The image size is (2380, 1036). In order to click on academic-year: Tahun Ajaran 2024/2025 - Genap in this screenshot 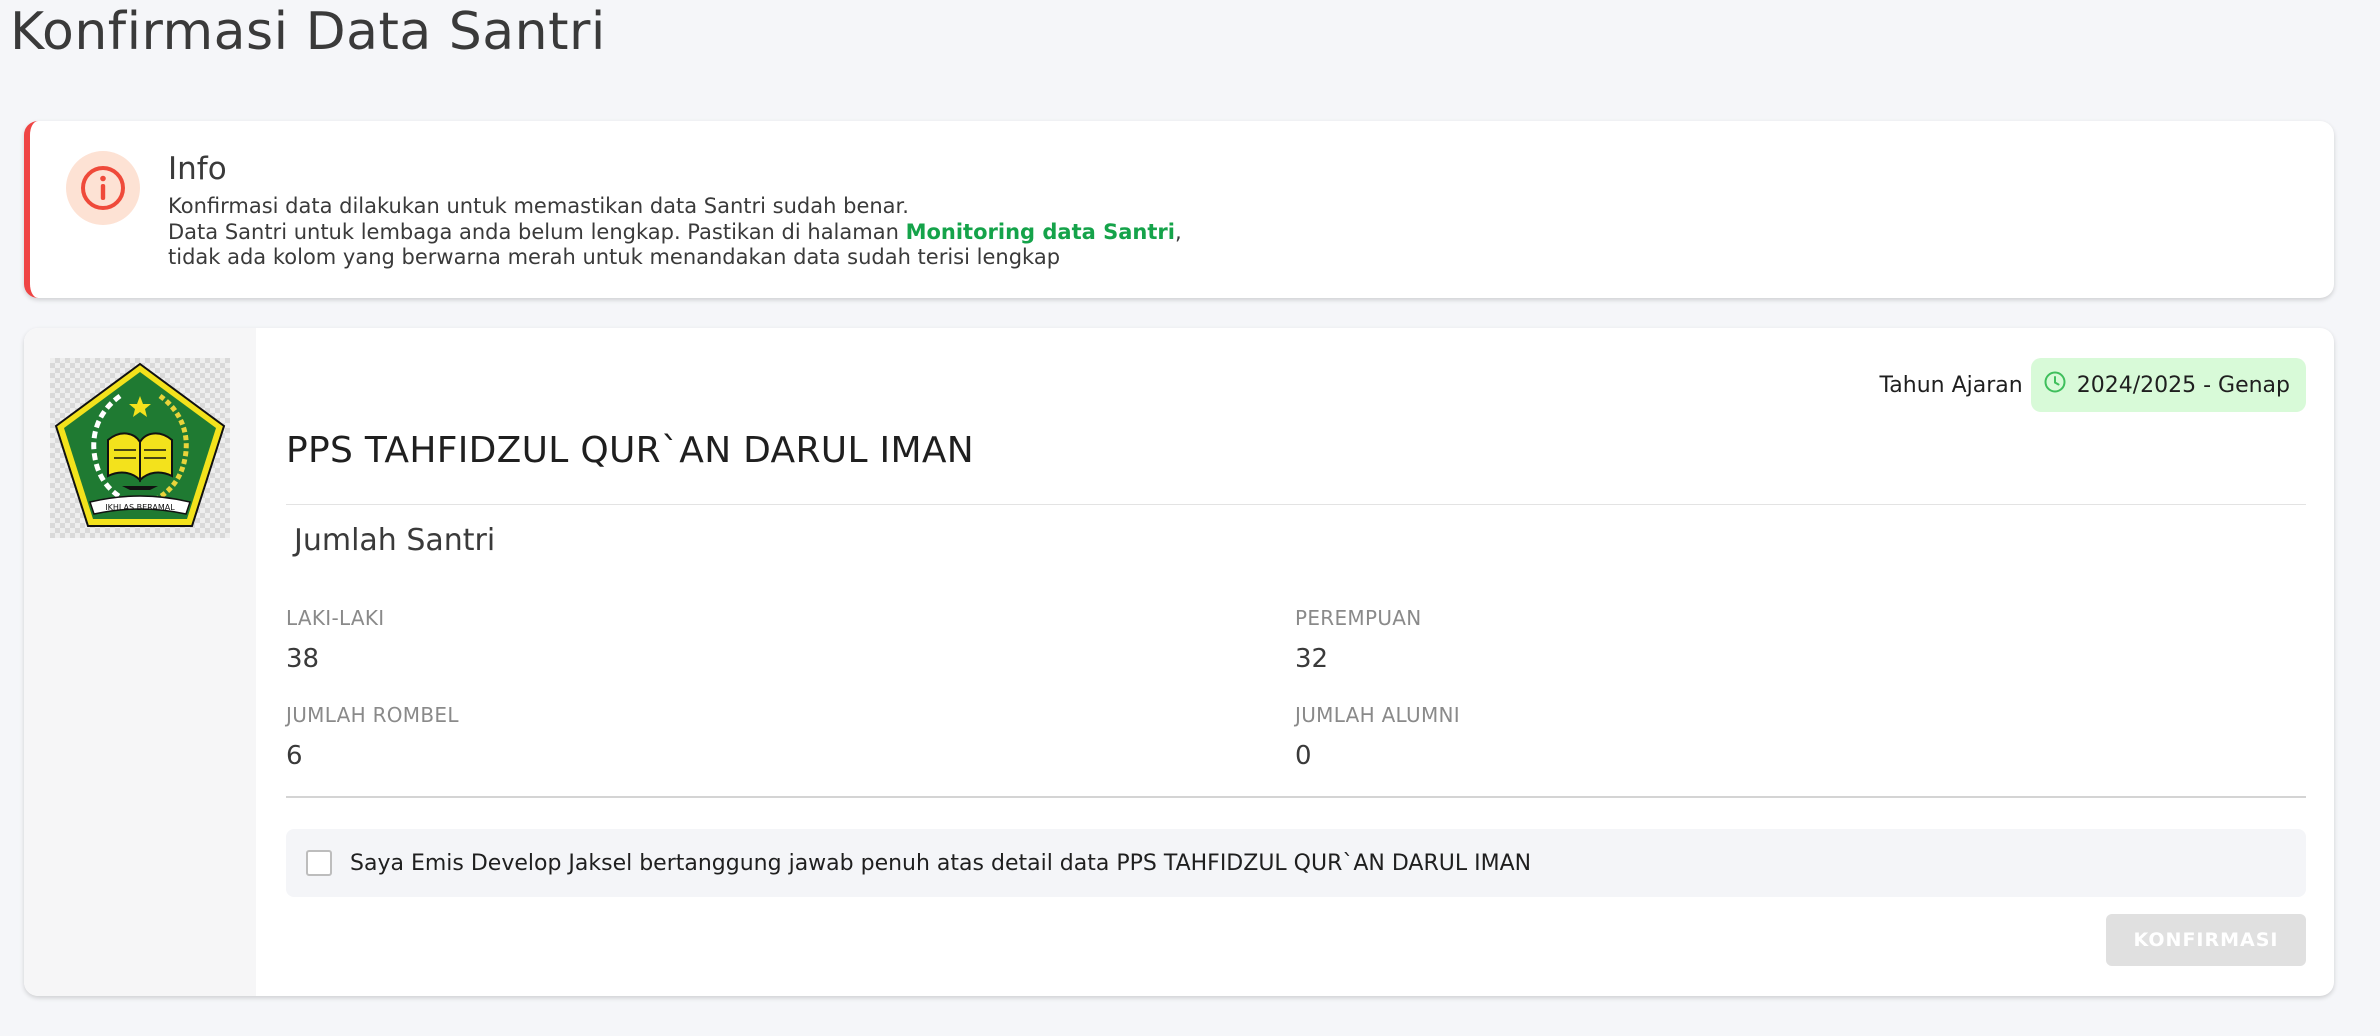, I will do `click(2092, 385)`.